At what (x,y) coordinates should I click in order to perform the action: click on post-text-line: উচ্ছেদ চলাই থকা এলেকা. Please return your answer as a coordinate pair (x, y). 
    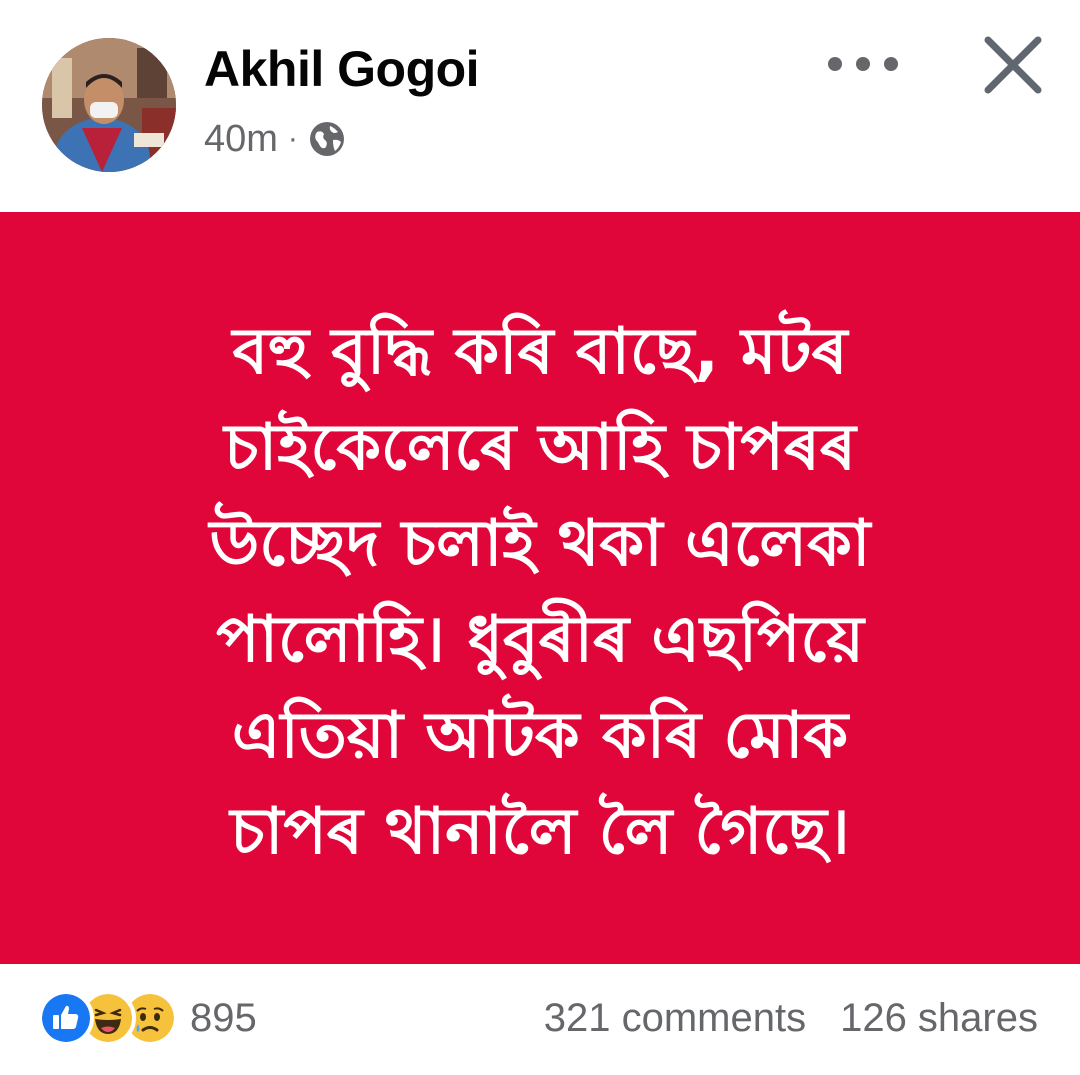
    Looking at the image, I should click on (540, 544).